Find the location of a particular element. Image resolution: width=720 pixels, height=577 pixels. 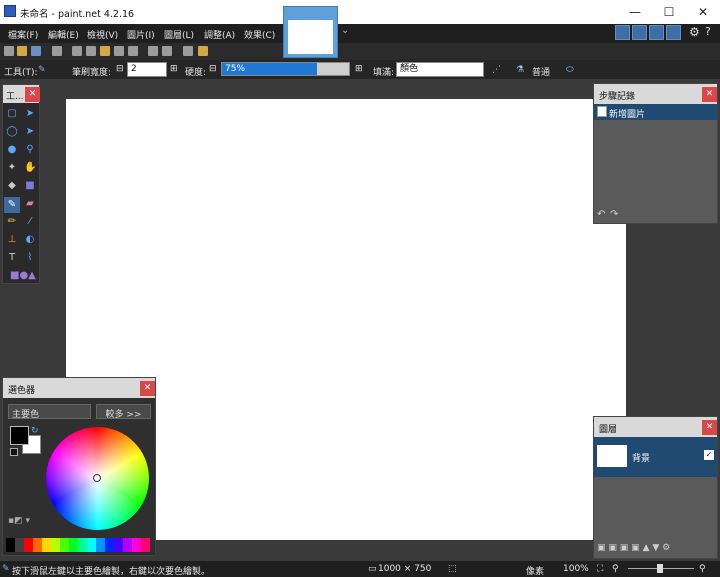

selection-mode-icon: ⬭ is located at coordinates (570, 70).